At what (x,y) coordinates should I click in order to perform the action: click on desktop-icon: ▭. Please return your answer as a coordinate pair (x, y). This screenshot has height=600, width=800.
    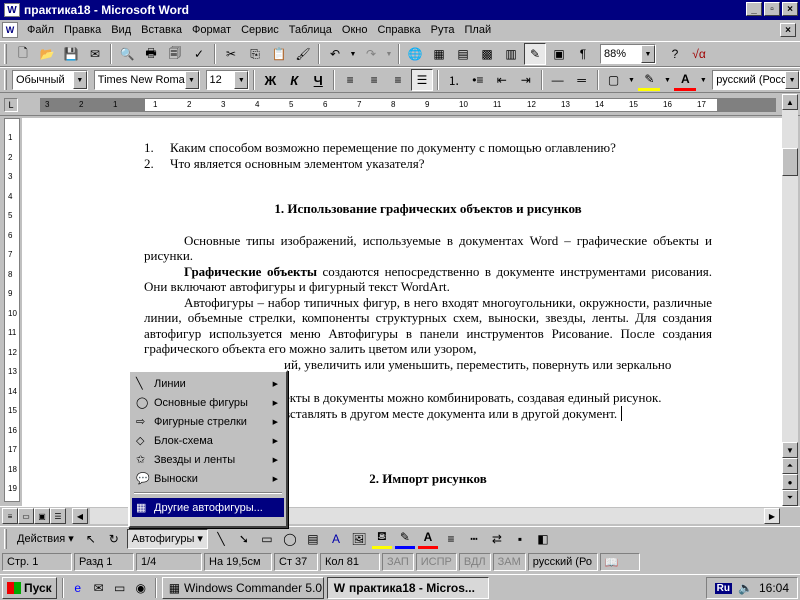
    Looking at the image, I should click on (120, 588).